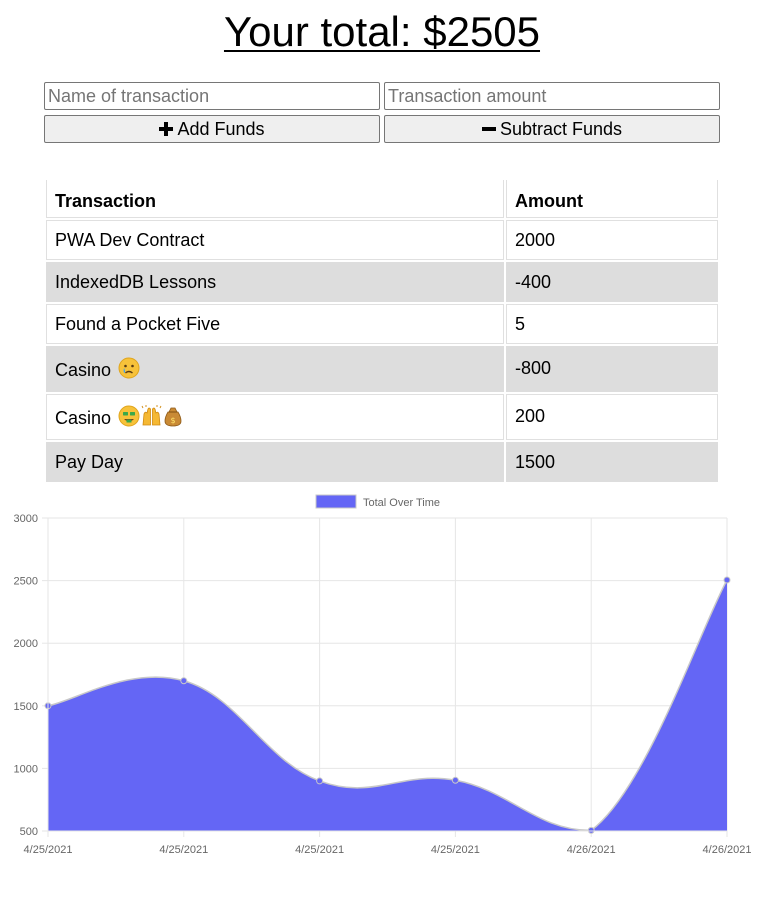 The image size is (764, 900). I want to click on y-tick-label: 500, so click(29, 832).